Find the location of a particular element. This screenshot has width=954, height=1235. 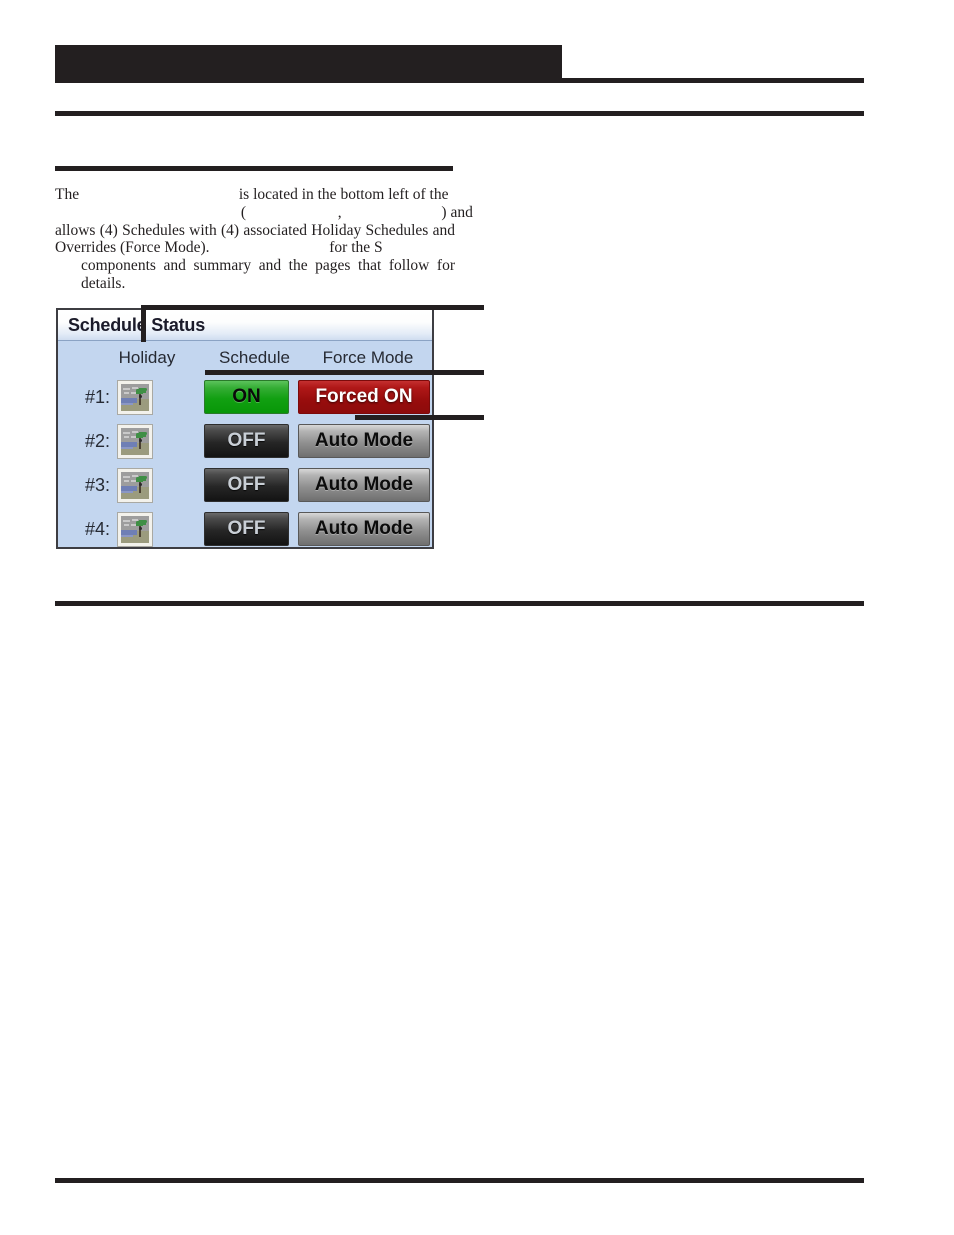

force-mode-cell: Forced ON is located at coordinates (364, 397).